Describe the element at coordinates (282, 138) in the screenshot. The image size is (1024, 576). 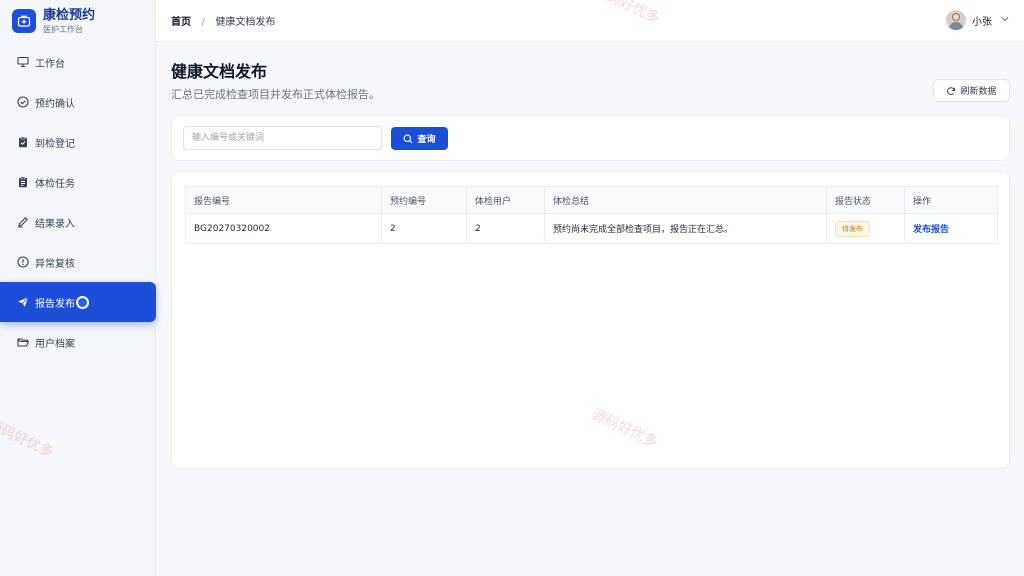
I see `search-input` at that location.